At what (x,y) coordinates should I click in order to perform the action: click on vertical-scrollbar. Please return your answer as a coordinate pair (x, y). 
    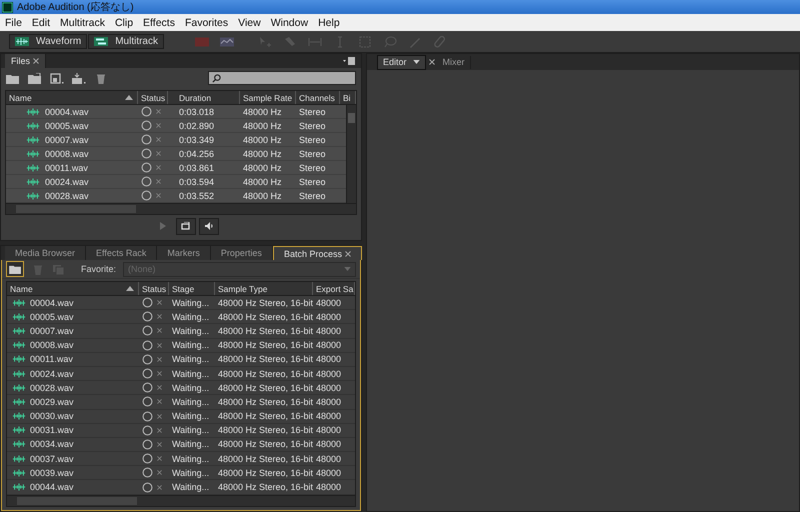
    Looking at the image, I should click on (351, 154).